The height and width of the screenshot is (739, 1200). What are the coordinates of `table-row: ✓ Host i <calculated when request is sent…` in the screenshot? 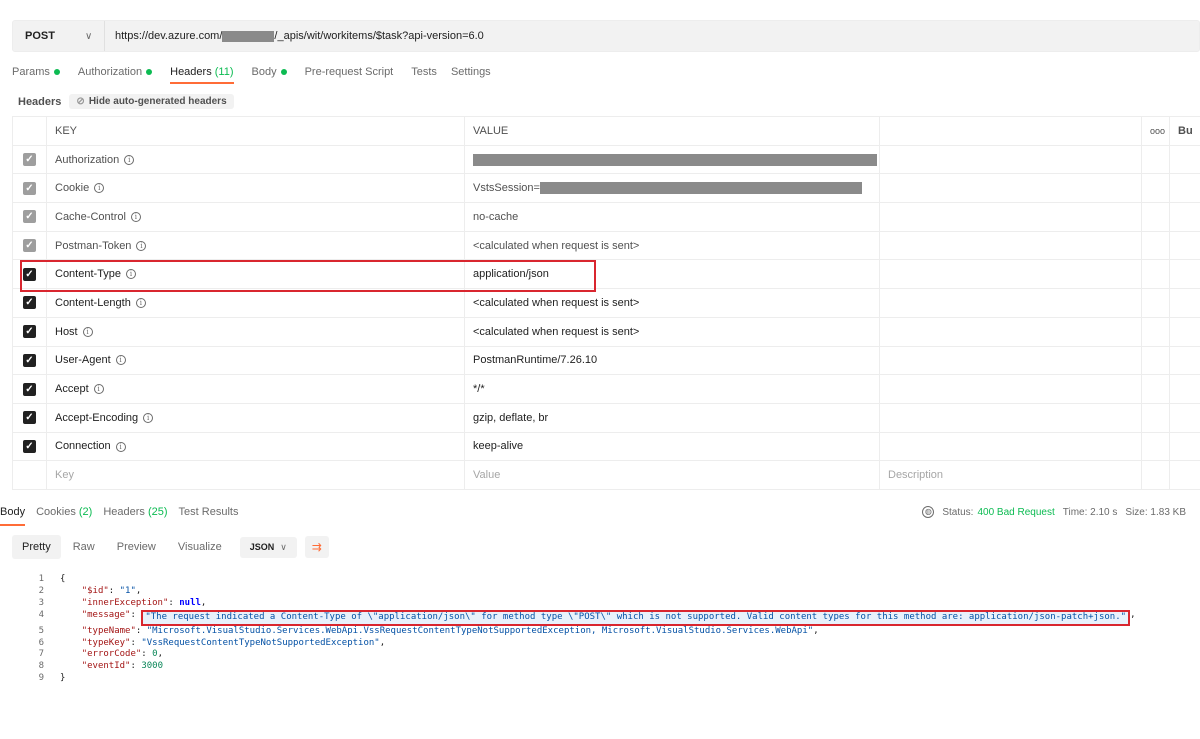 It's located at (606, 331).